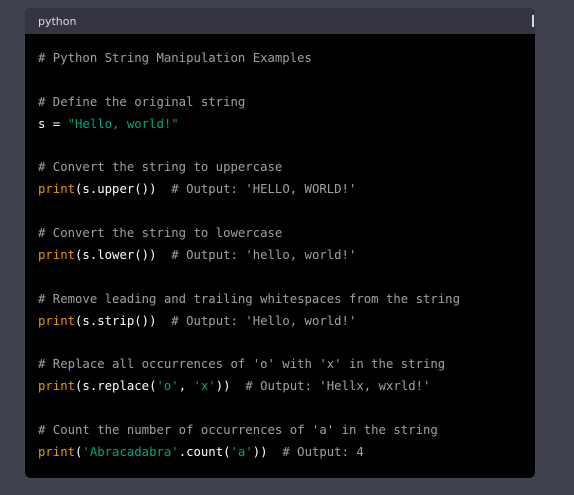 The image size is (574, 495). Describe the element at coordinates (204, 452) in the screenshot. I see `code-token-plain: .count(` at that location.